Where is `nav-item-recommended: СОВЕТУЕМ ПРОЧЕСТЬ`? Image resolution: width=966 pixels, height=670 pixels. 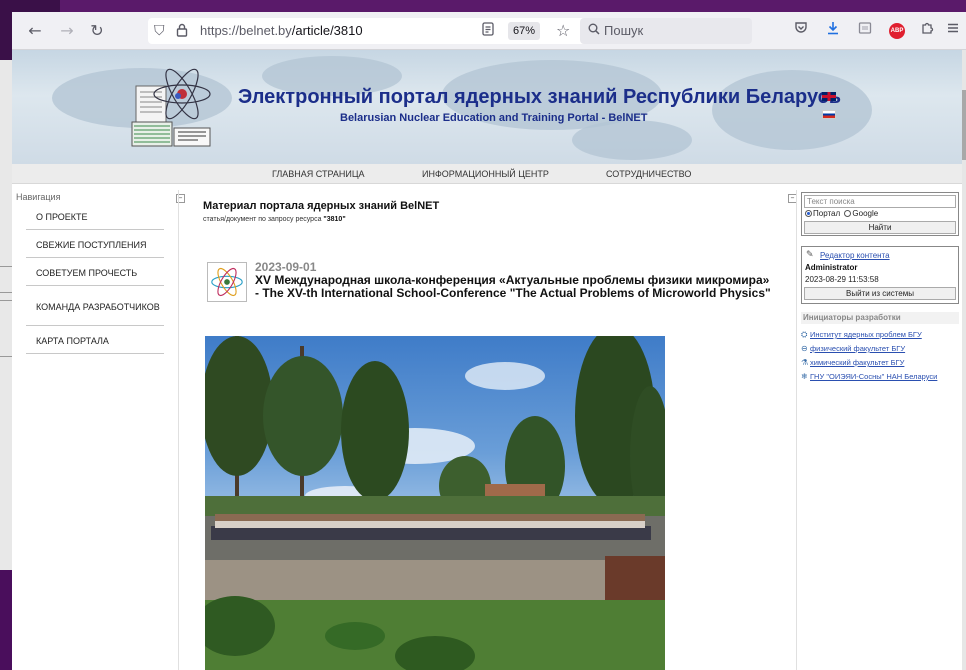 nav-item-recommended: СОВЕТУЕМ ПРОЧЕСТЬ is located at coordinates (95, 273).